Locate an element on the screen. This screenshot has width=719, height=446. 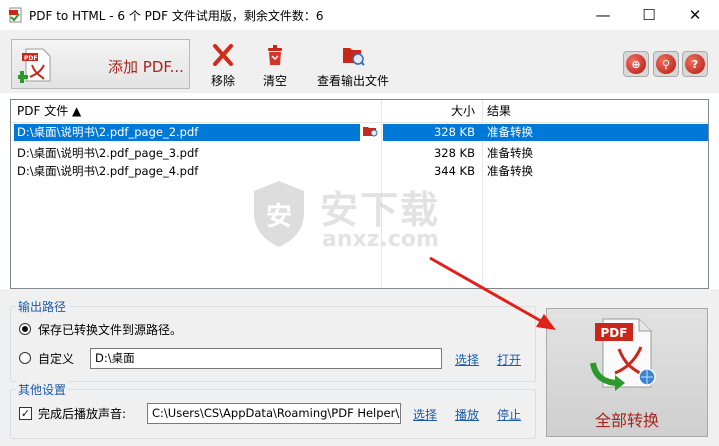
watermark: 安 安下载 anxz.com is located at coordinates (355, 217).